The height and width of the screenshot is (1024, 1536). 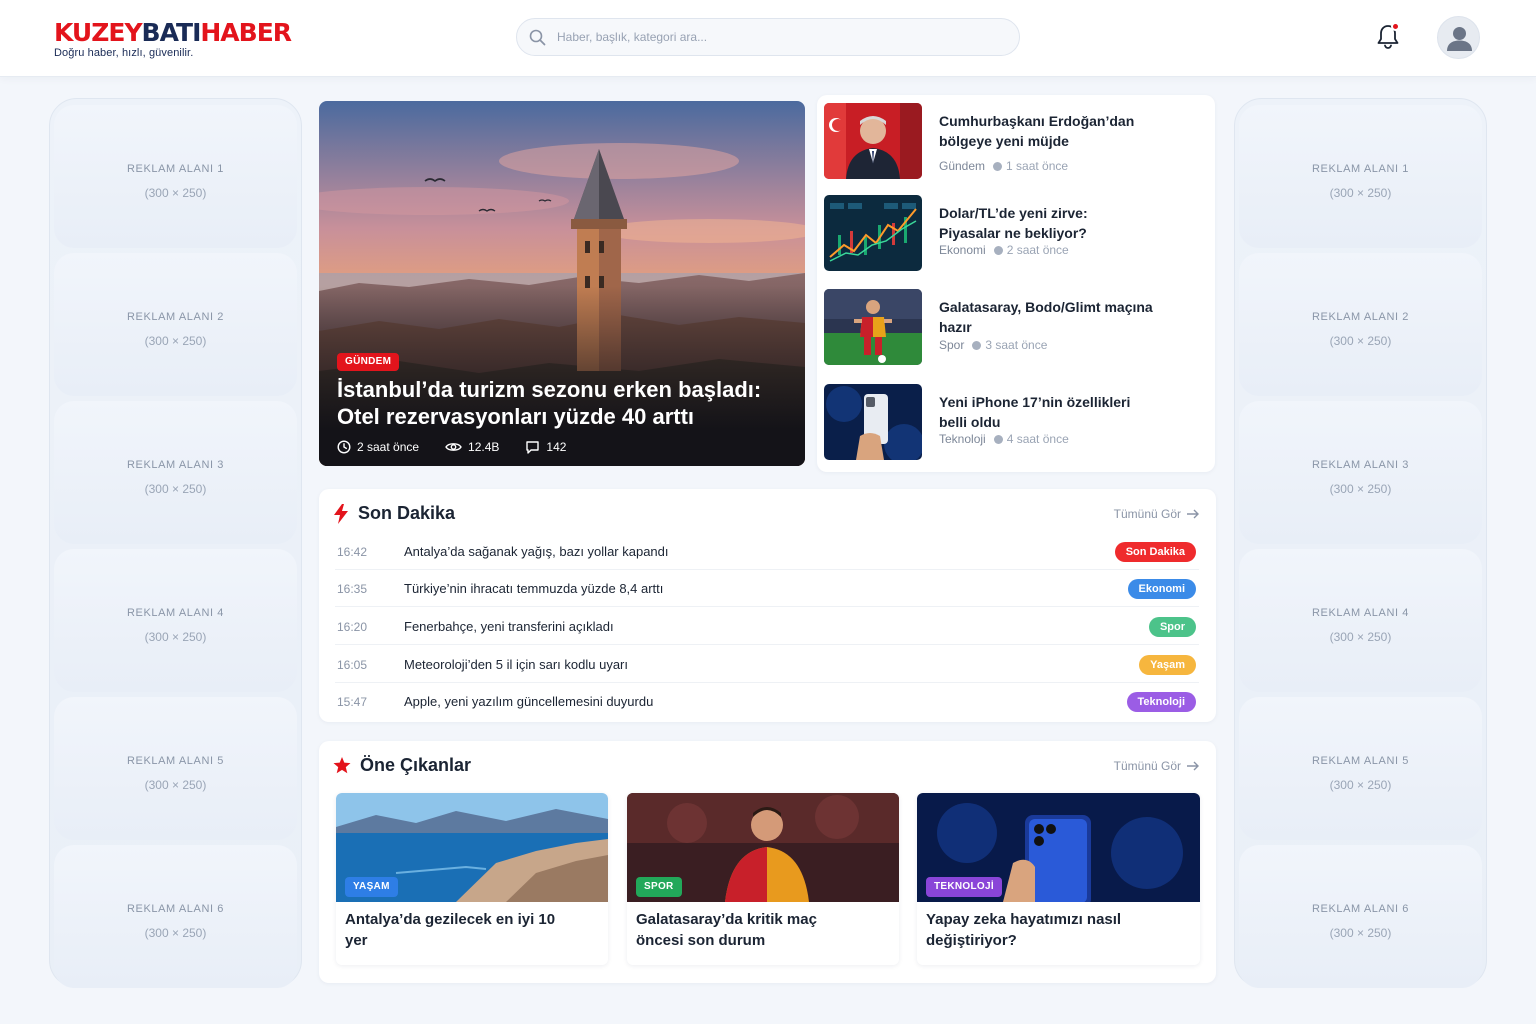 I want to click on side-news-meta: Spor 3 saat önce, so click(x=993, y=345).